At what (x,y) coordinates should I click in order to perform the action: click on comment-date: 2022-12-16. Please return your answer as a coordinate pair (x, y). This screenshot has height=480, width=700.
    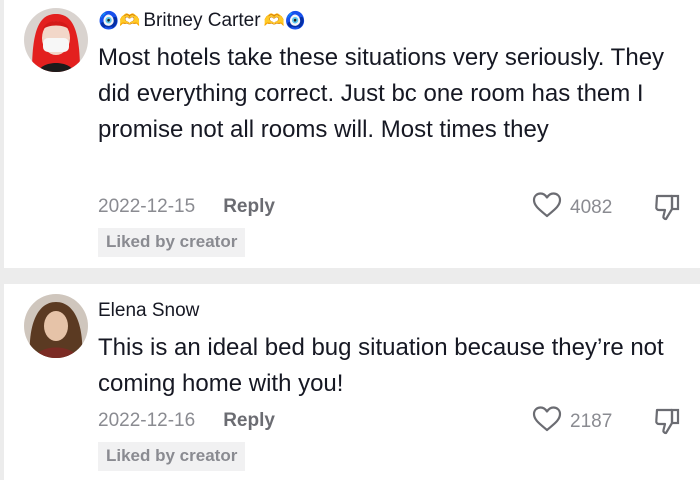
    Looking at the image, I should click on (147, 420).